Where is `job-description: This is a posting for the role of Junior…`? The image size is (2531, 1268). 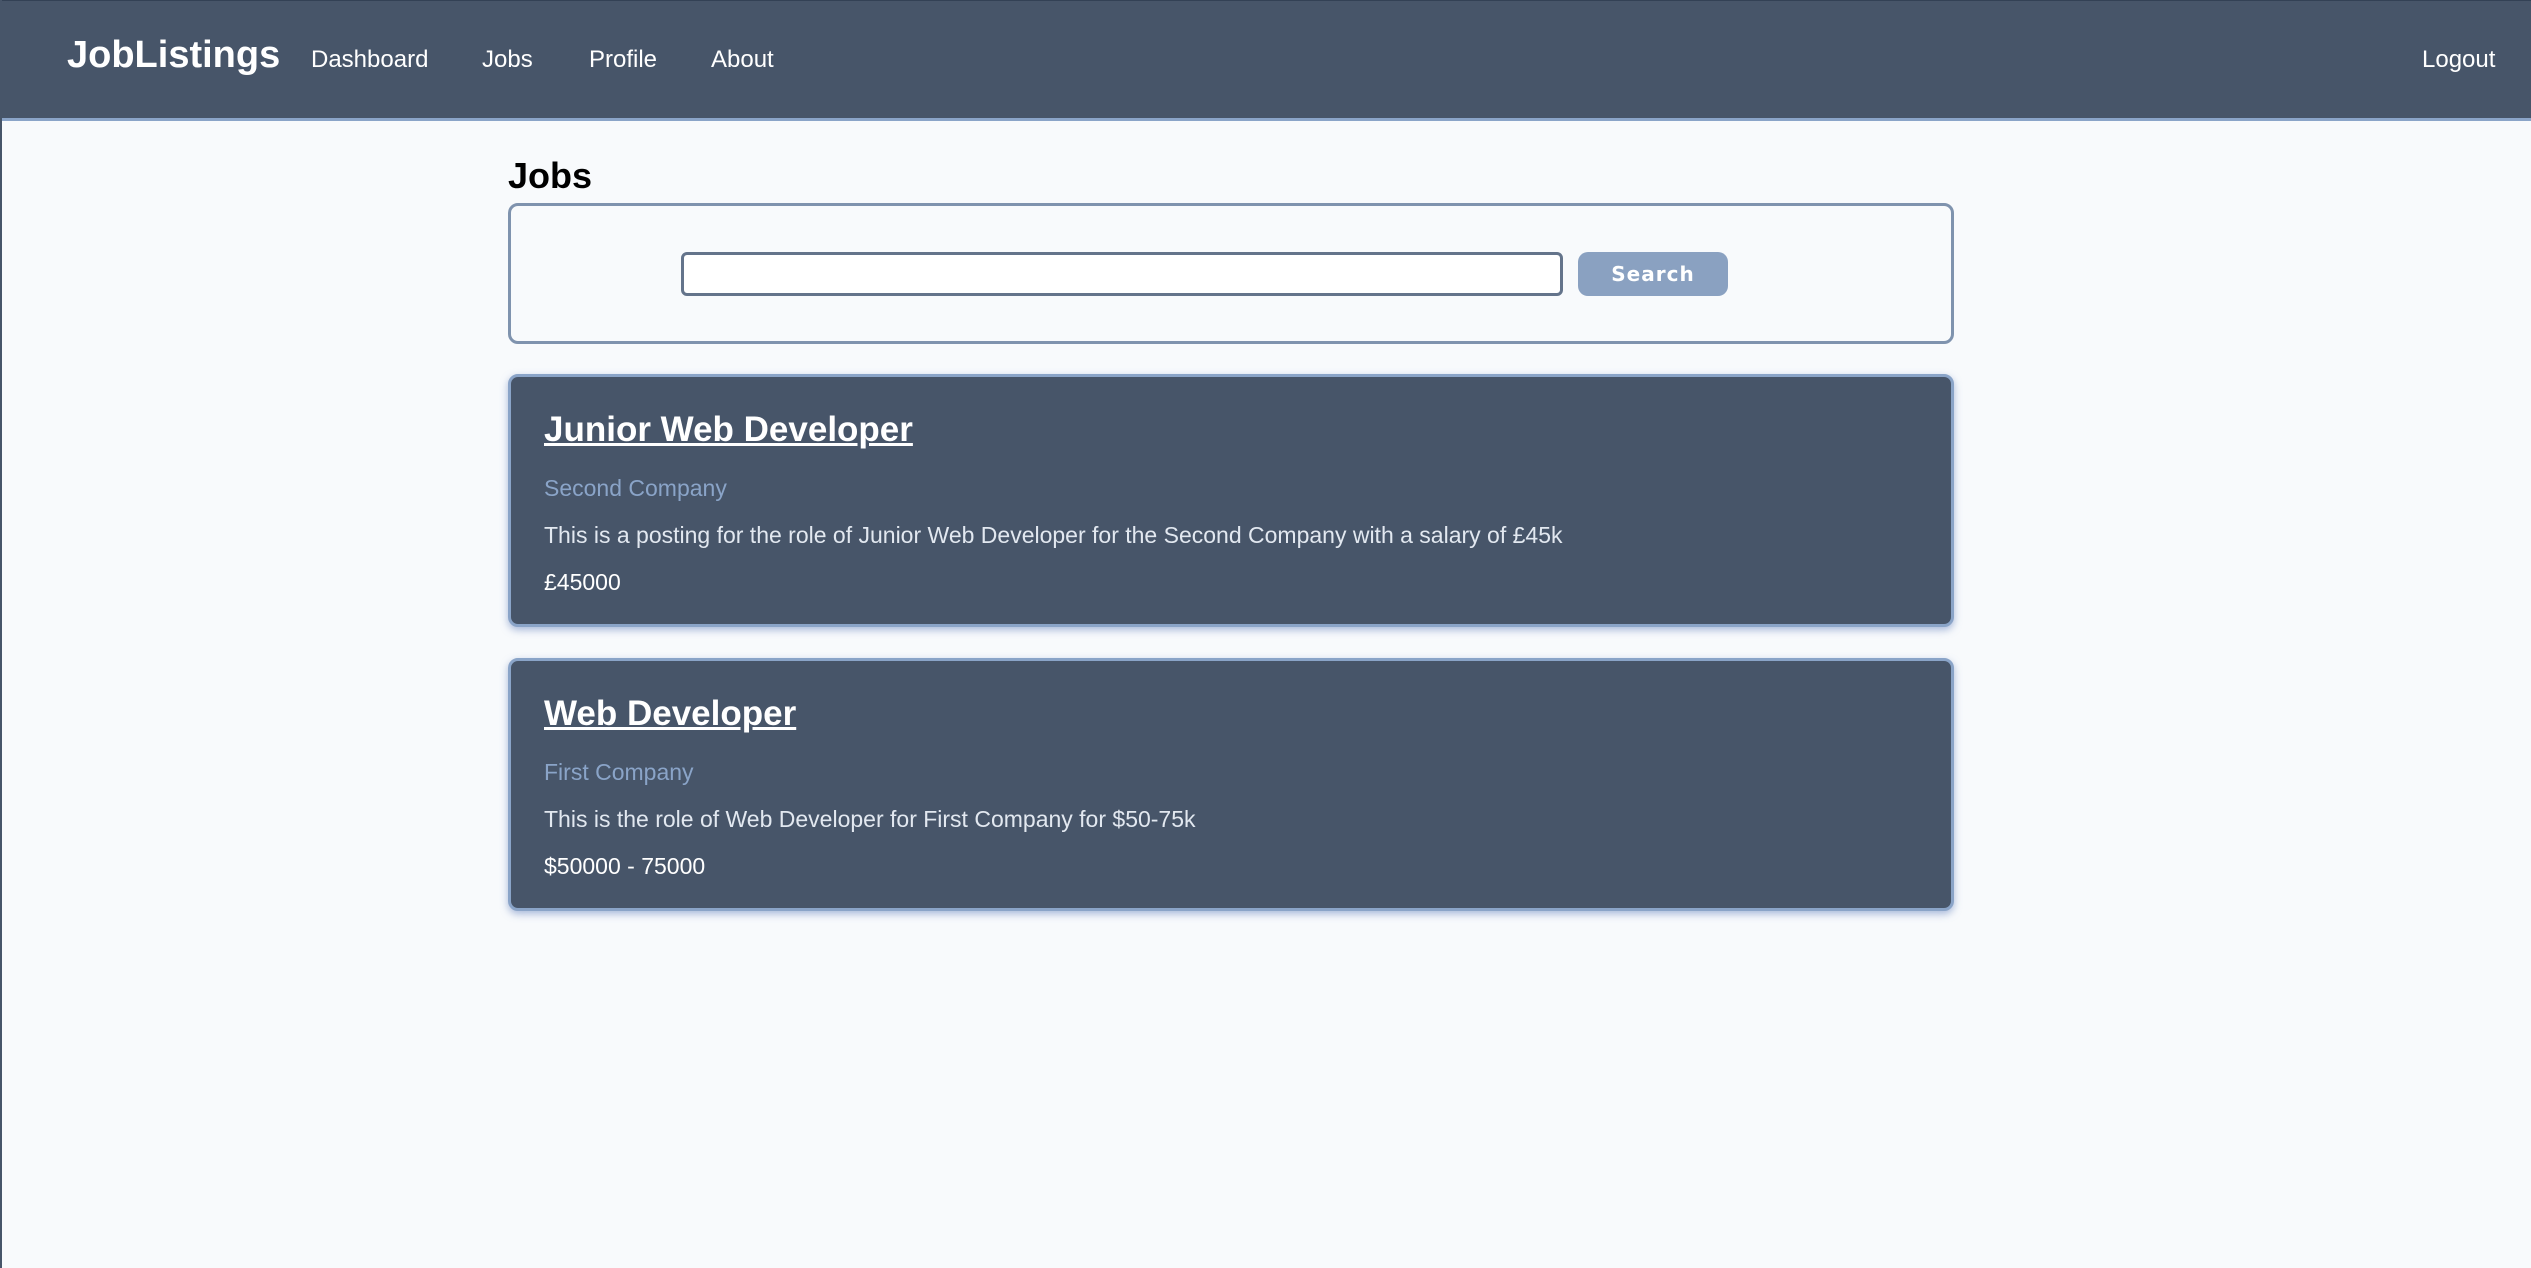
job-description: This is a posting for the role of Junior… is located at coordinates (1053, 535).